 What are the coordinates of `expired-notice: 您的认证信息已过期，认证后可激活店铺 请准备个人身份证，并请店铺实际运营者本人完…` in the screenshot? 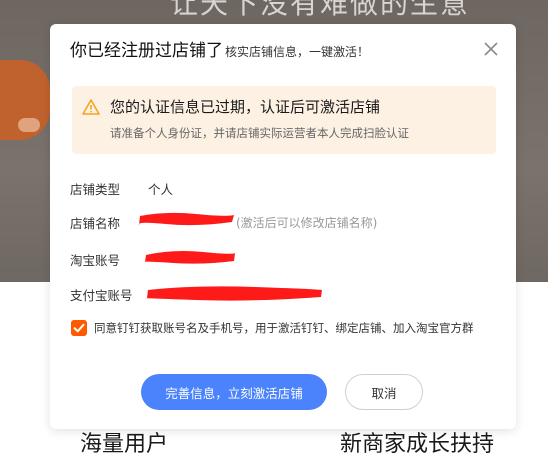 It's located at (284, 120).